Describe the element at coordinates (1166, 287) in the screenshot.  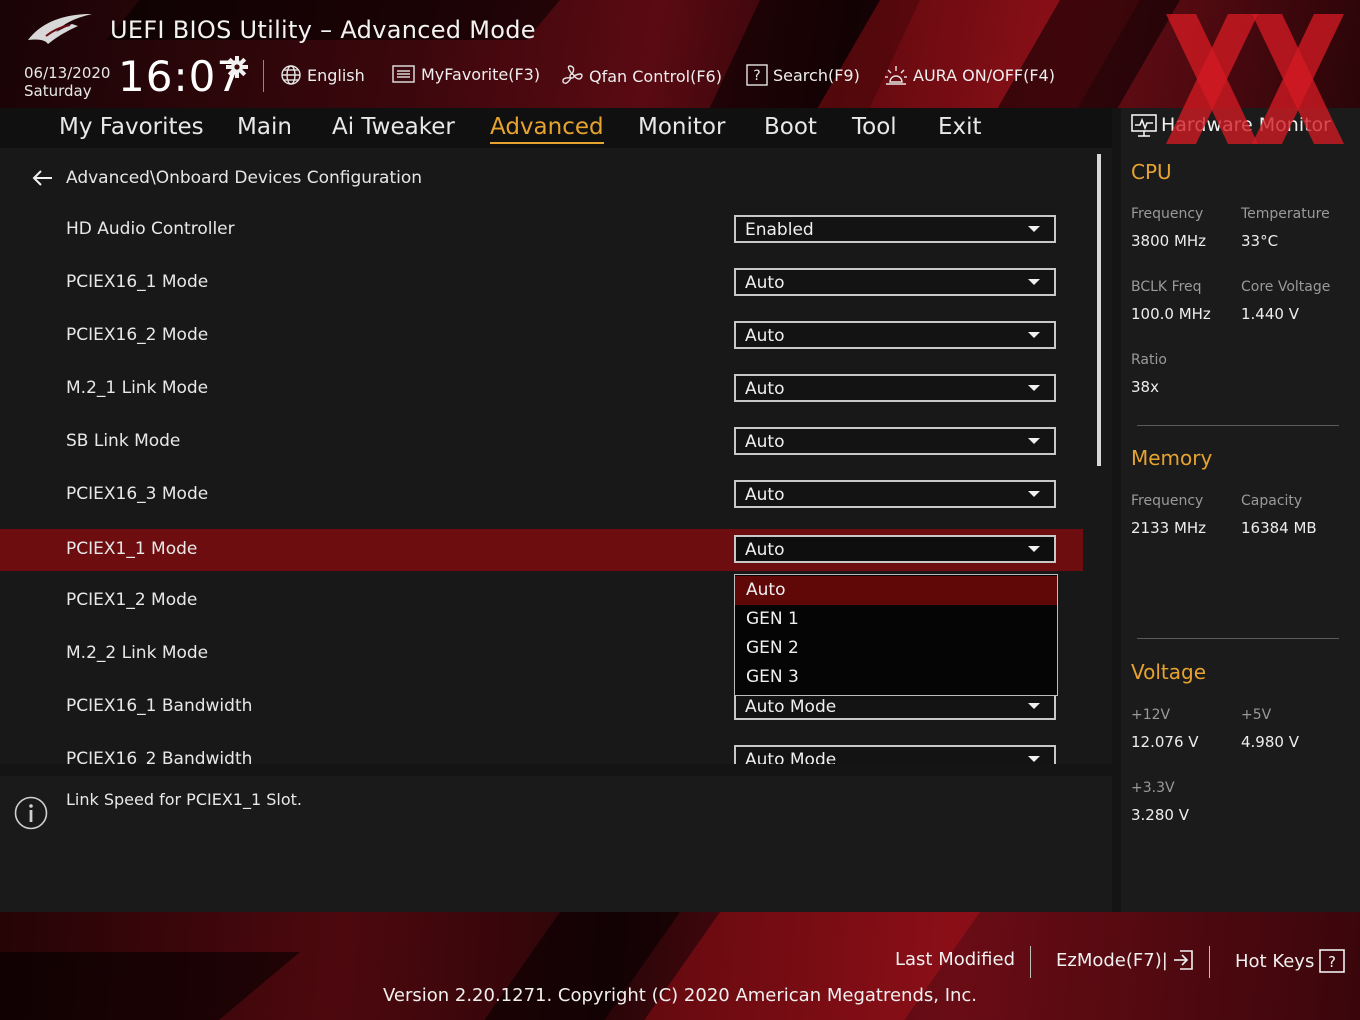
I see `bclk-label: BCLK Freq` at that location.